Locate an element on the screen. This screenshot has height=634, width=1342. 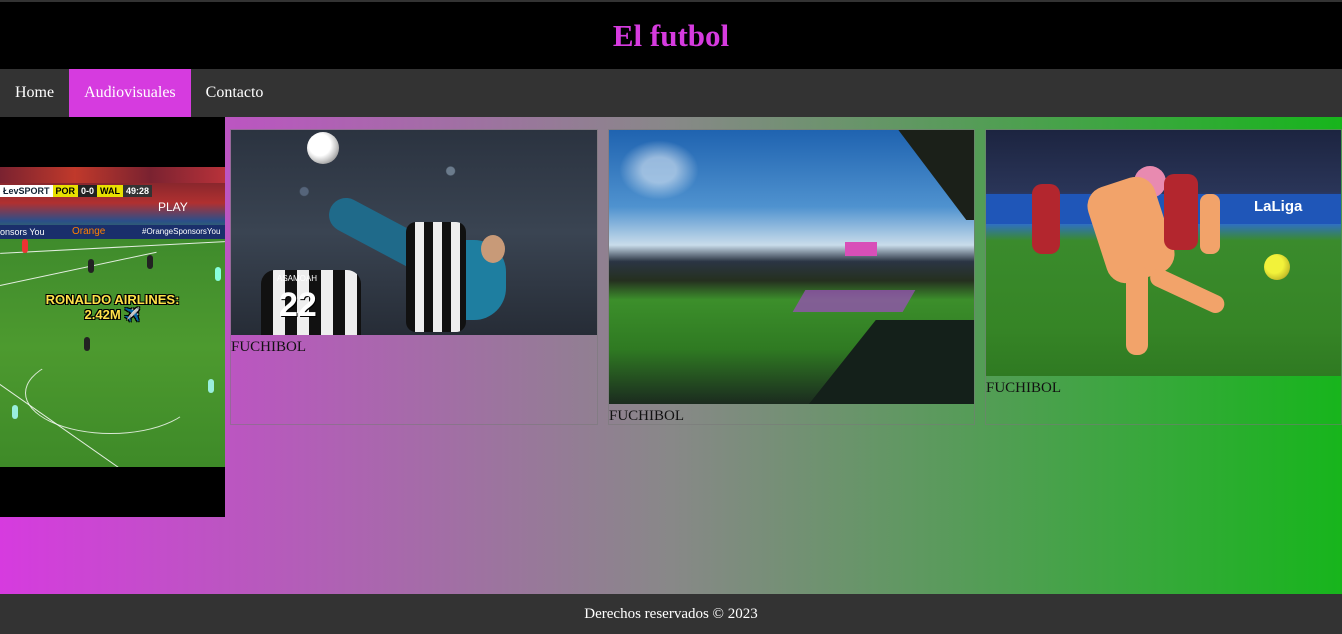
gallery-card-2: FUCHIBOL is located at coordinates (791, 277).